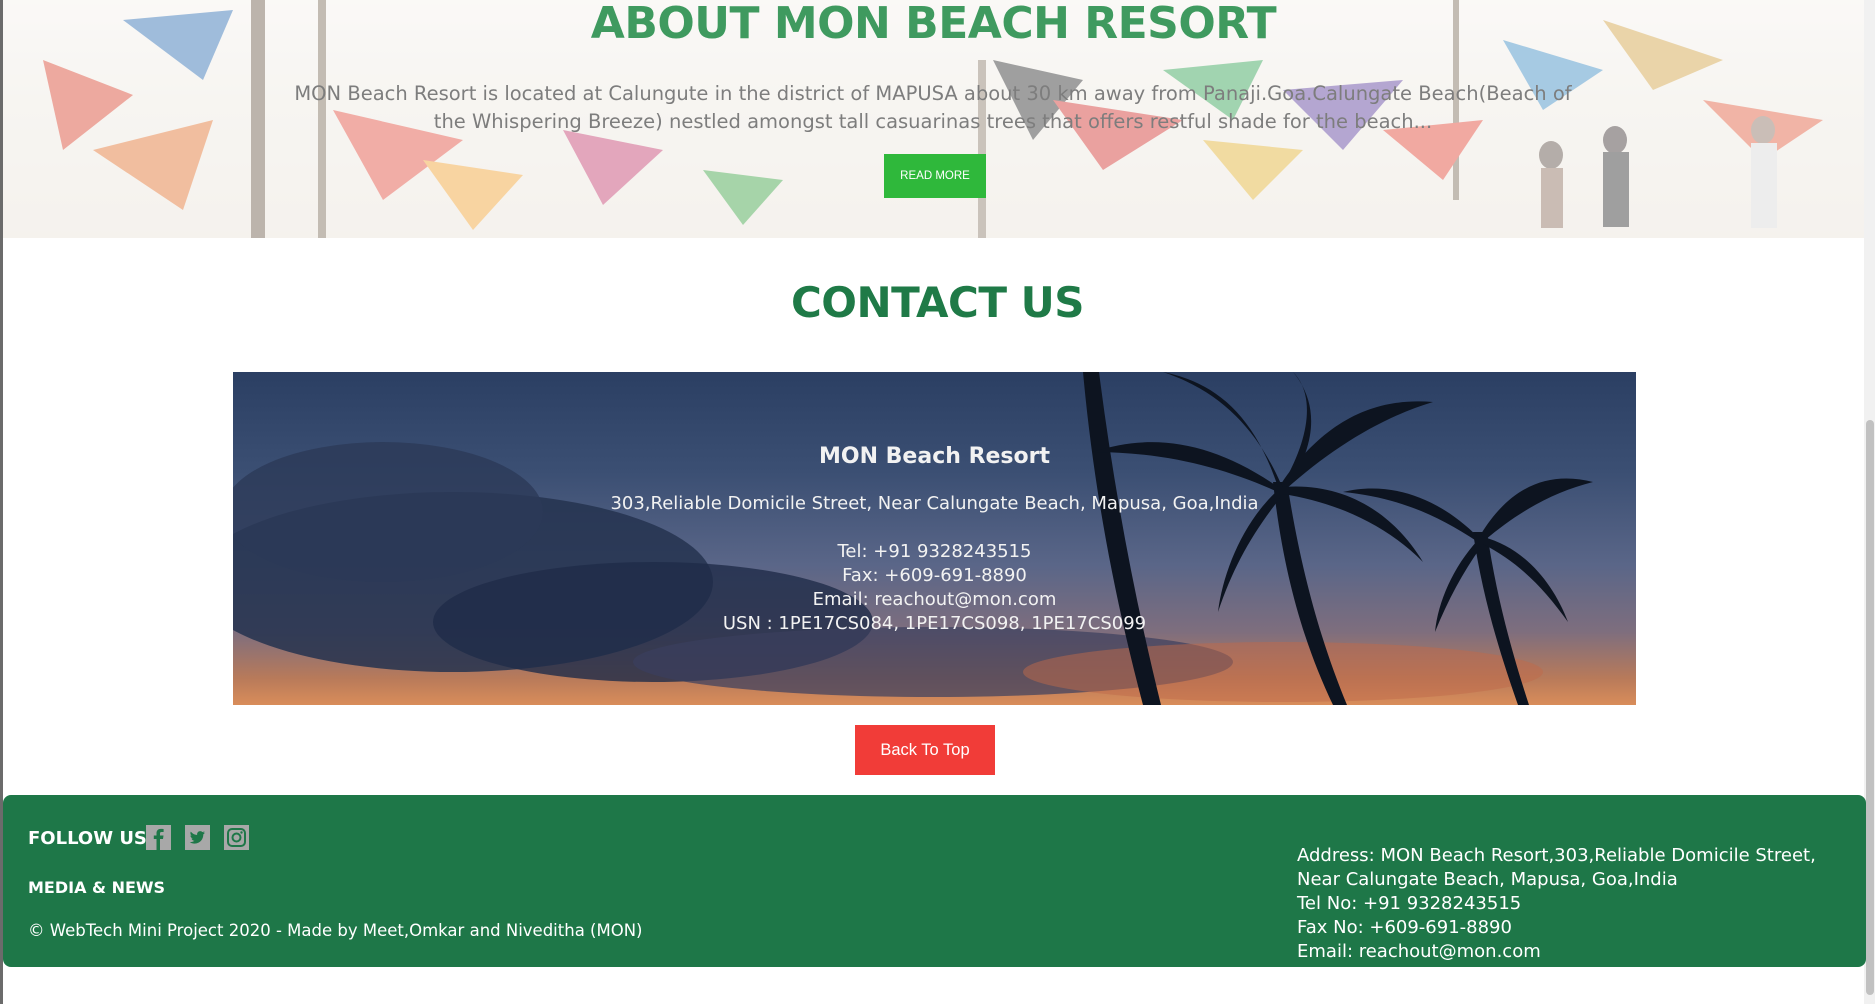 Image resolution: width=1875 pixels, height=1004 pixels. What do you see at coordinates (1409, 903) in the screenshot?
I see `footer-tel: Tel No: +91 9328243515` at bounding box center [1409, 903].